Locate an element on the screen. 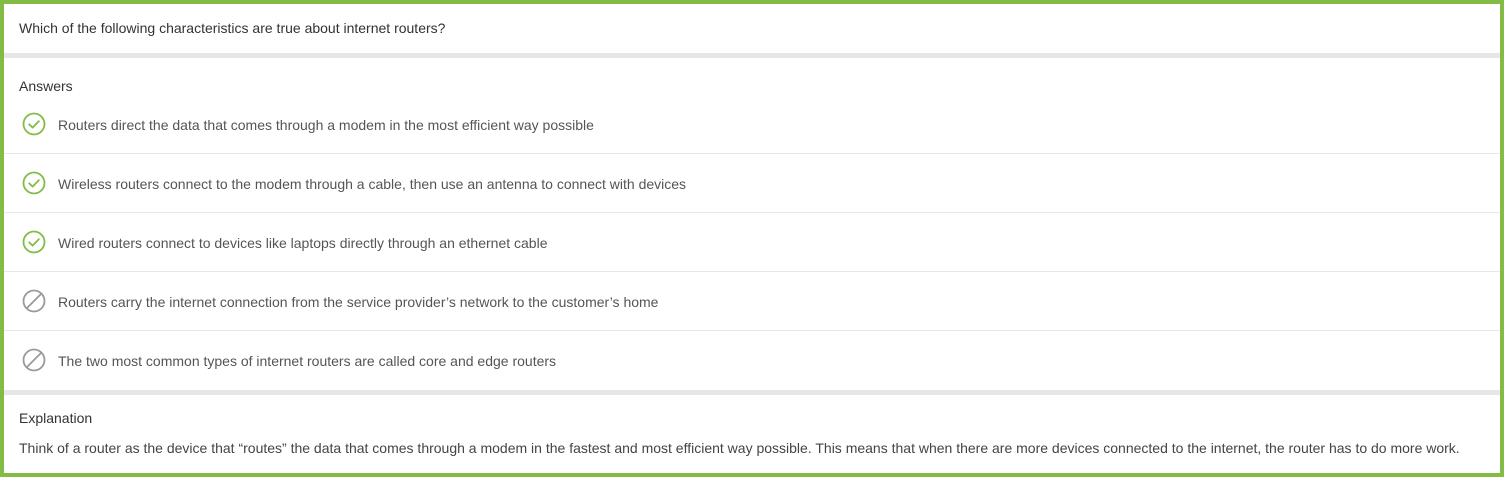  answers-heading: Answers is located at coordinates (46, 86).